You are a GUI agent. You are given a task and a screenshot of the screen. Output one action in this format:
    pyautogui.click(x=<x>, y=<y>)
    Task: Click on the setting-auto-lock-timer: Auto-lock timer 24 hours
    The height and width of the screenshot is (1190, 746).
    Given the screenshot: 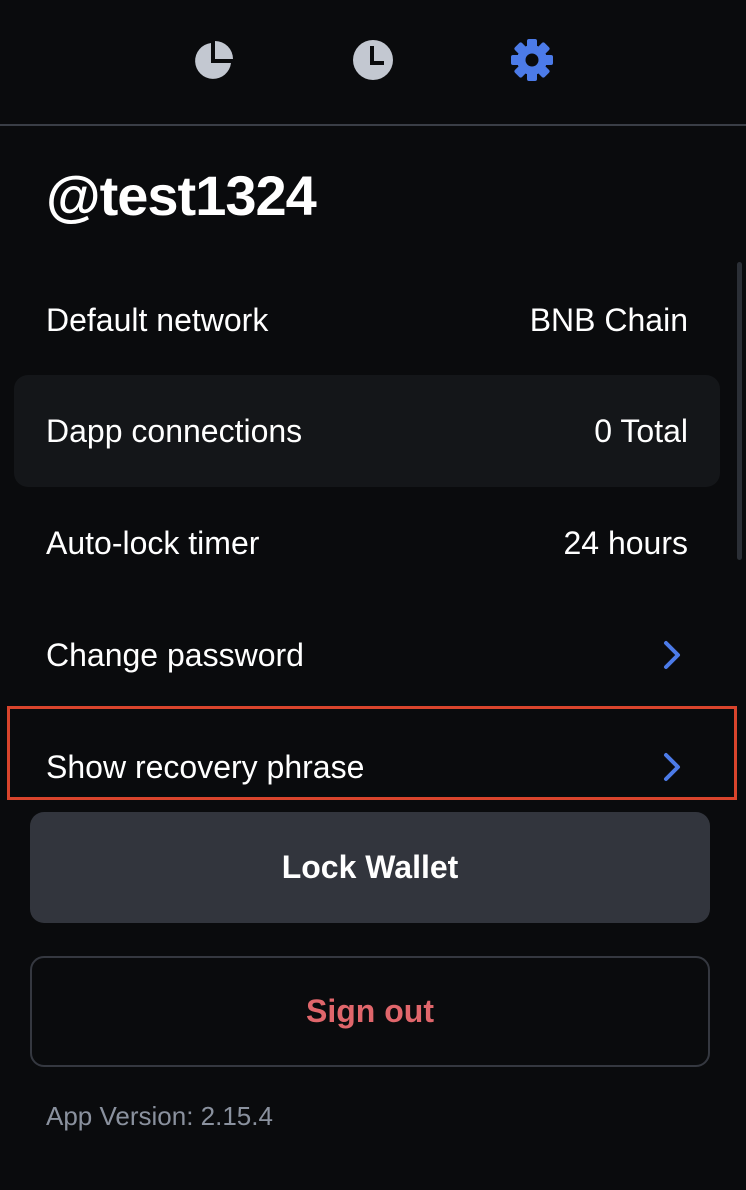 What is the action you would take?
    pyautogui.click(x=367, y=543)
    